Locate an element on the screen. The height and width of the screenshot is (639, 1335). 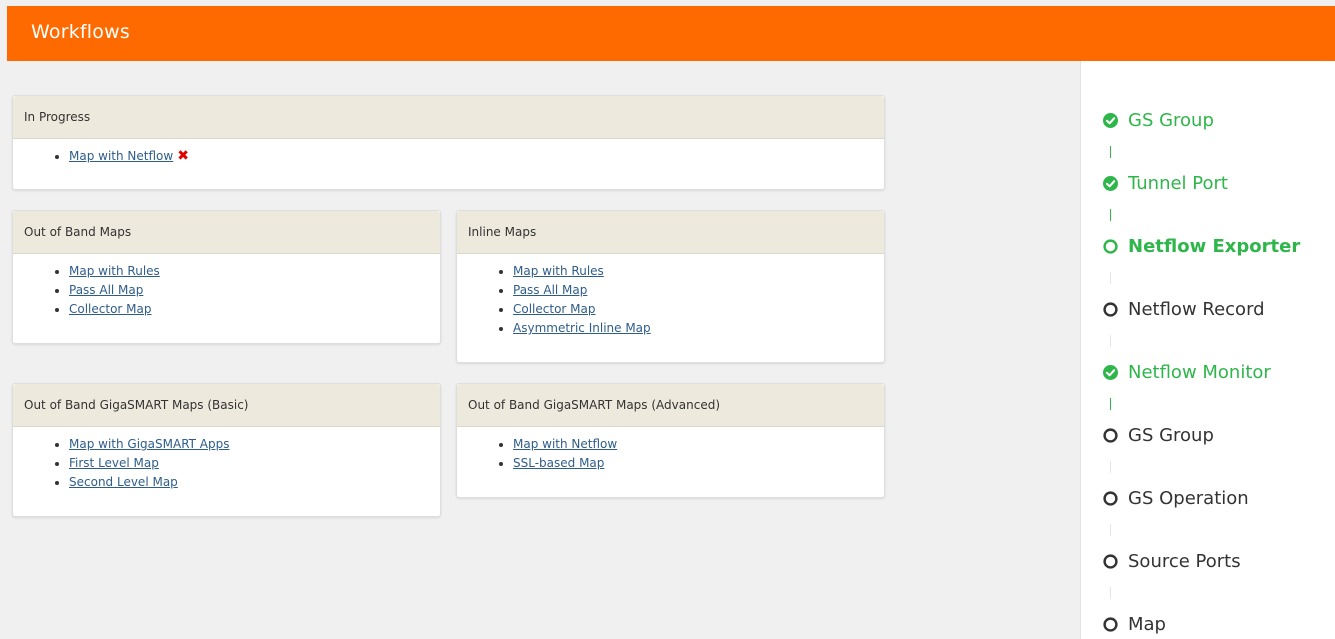
step-label: Tunnel Port is located at coordinates (1178, 183).